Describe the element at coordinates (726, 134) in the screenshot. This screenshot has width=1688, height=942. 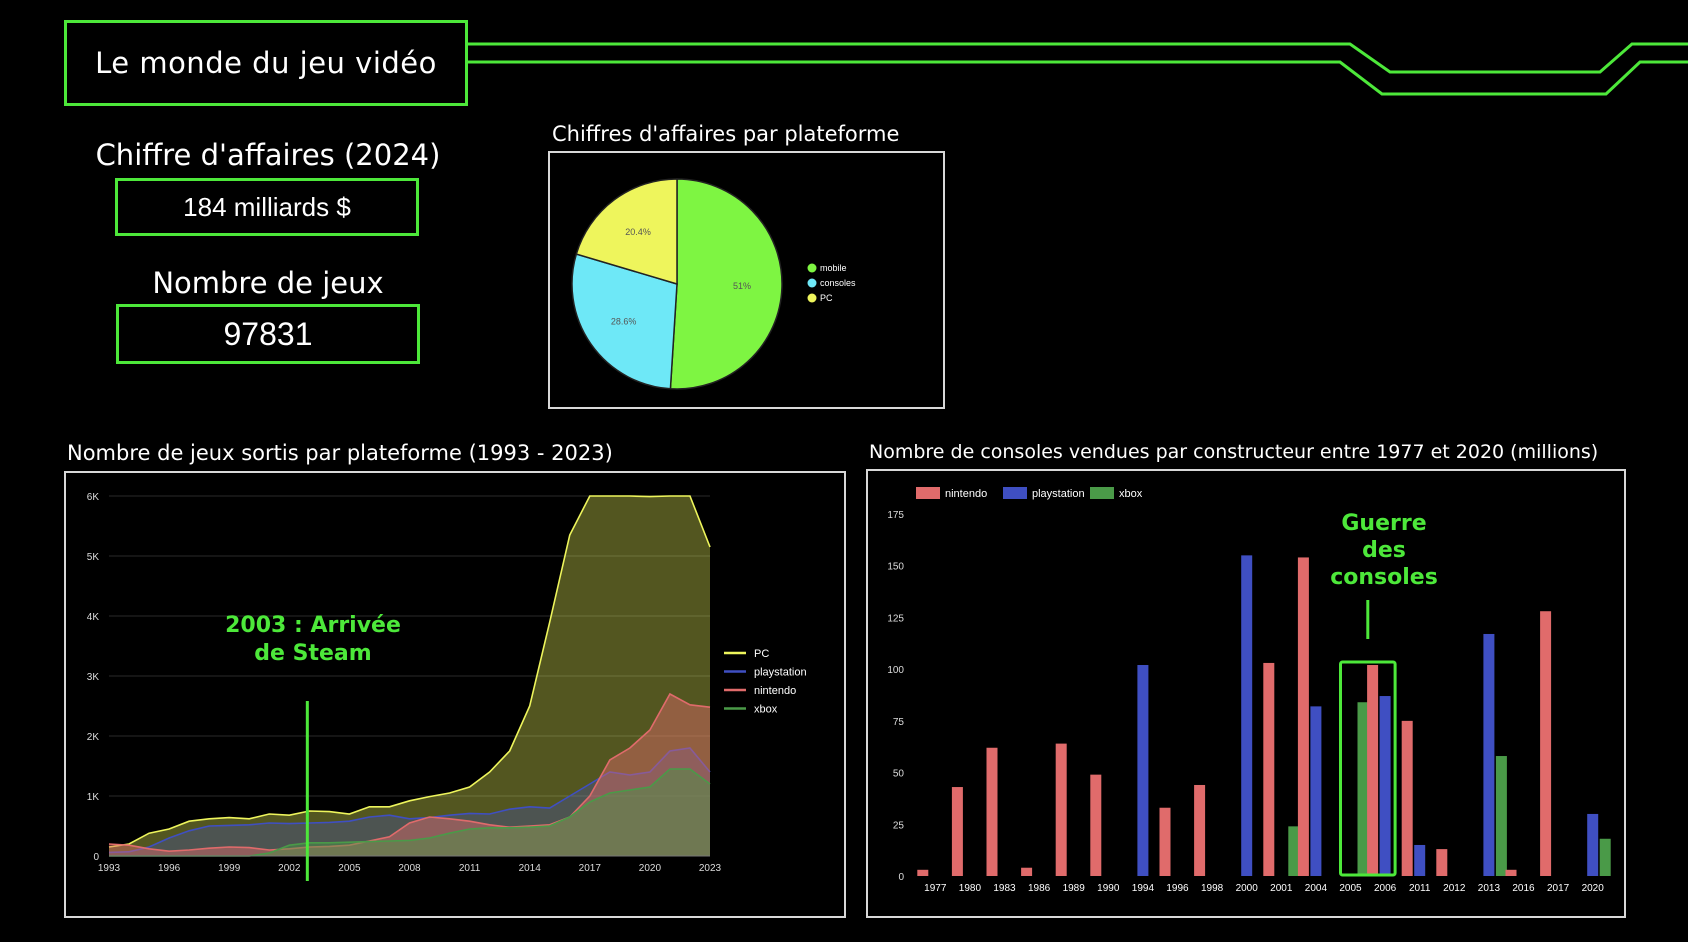
I see `pie-chart-title: Chiffres d'affaires par plateforme` at that location.